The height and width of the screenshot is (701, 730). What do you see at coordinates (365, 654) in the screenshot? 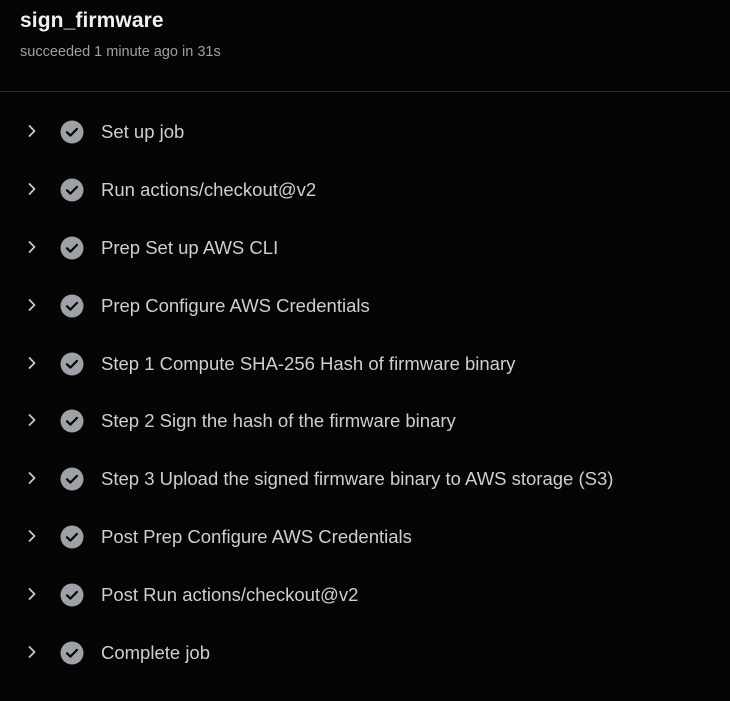
I see `step-row: Complete job` at bounding box center [365, 654].